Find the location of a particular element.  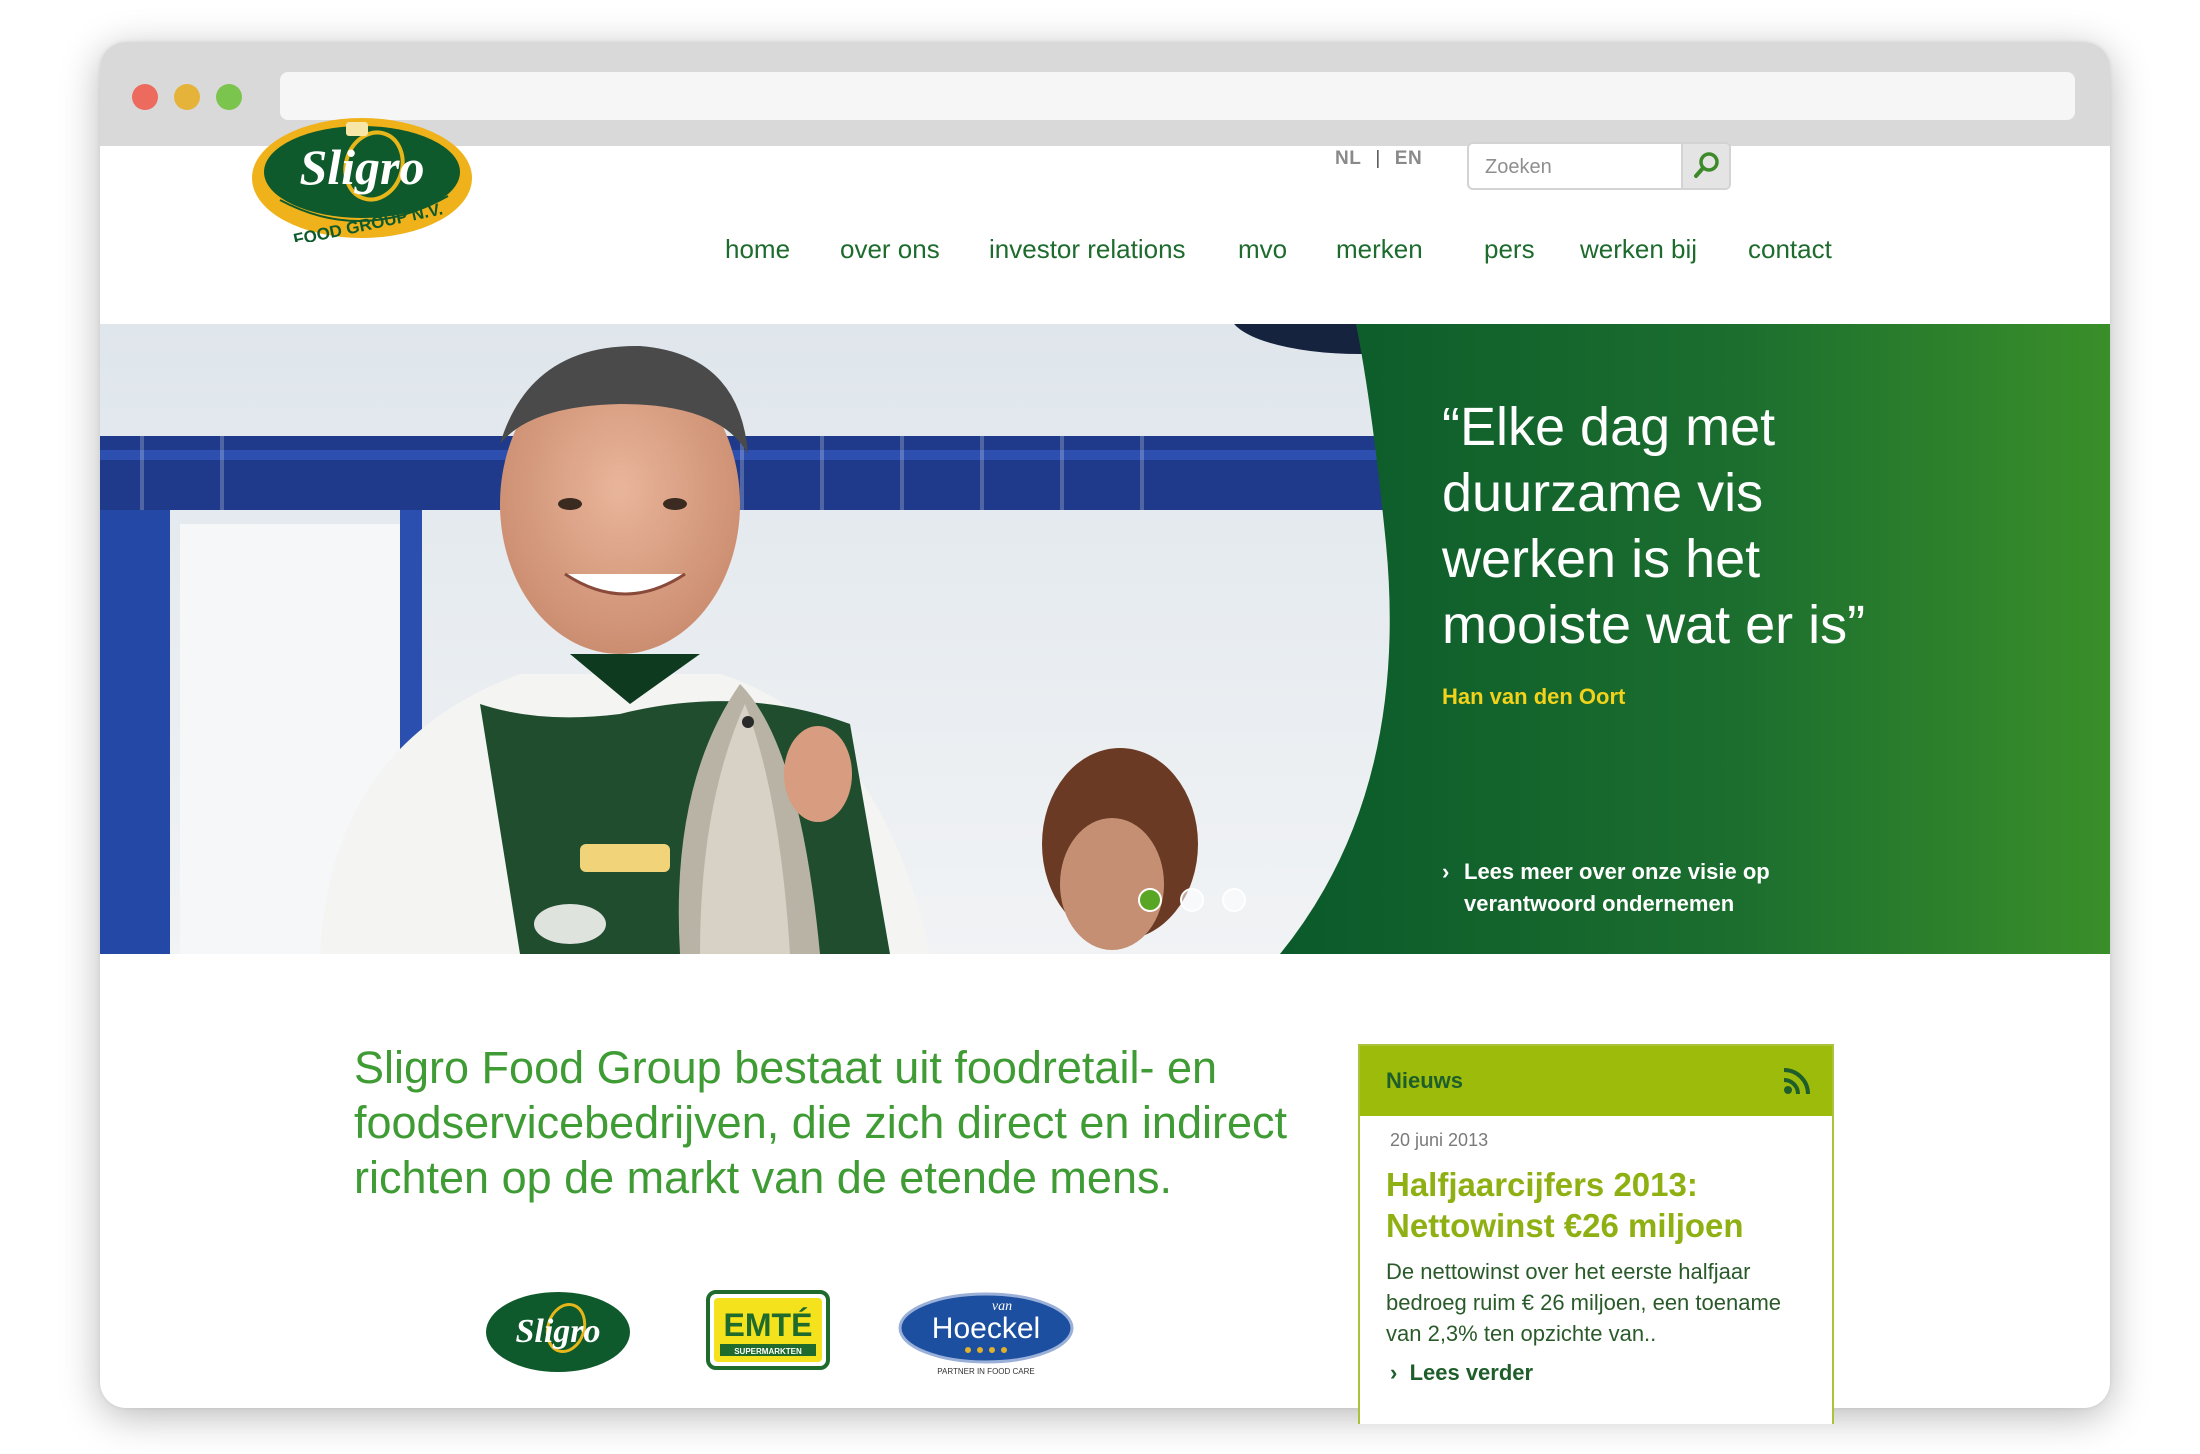

nav-merken: merken is located at coordinates (1379, 249).